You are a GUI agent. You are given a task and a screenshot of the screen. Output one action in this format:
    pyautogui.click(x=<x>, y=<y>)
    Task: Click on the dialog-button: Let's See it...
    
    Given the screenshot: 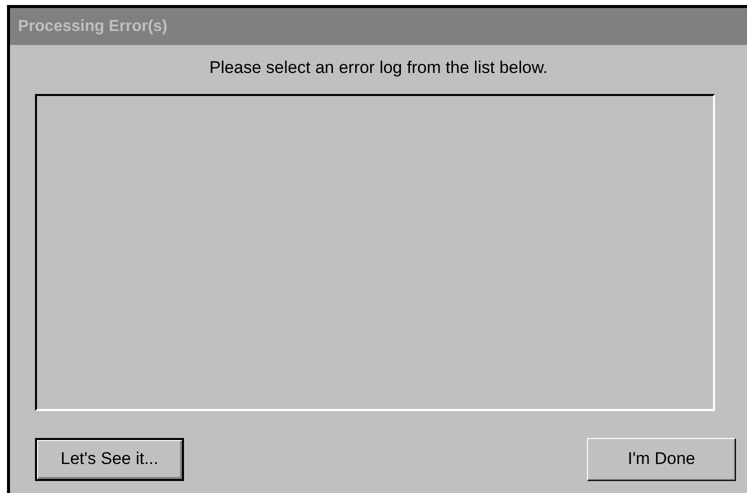 What is the action you would take?
    pyautogui.click(x=109, y=459)
    